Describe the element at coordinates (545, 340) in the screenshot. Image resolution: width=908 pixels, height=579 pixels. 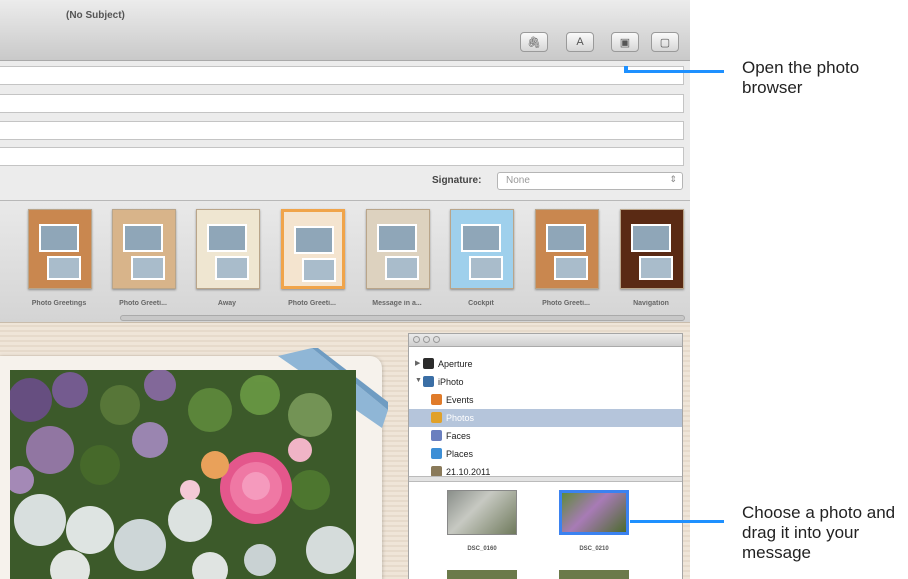
I see `photo-browser-titlebar` at that location.